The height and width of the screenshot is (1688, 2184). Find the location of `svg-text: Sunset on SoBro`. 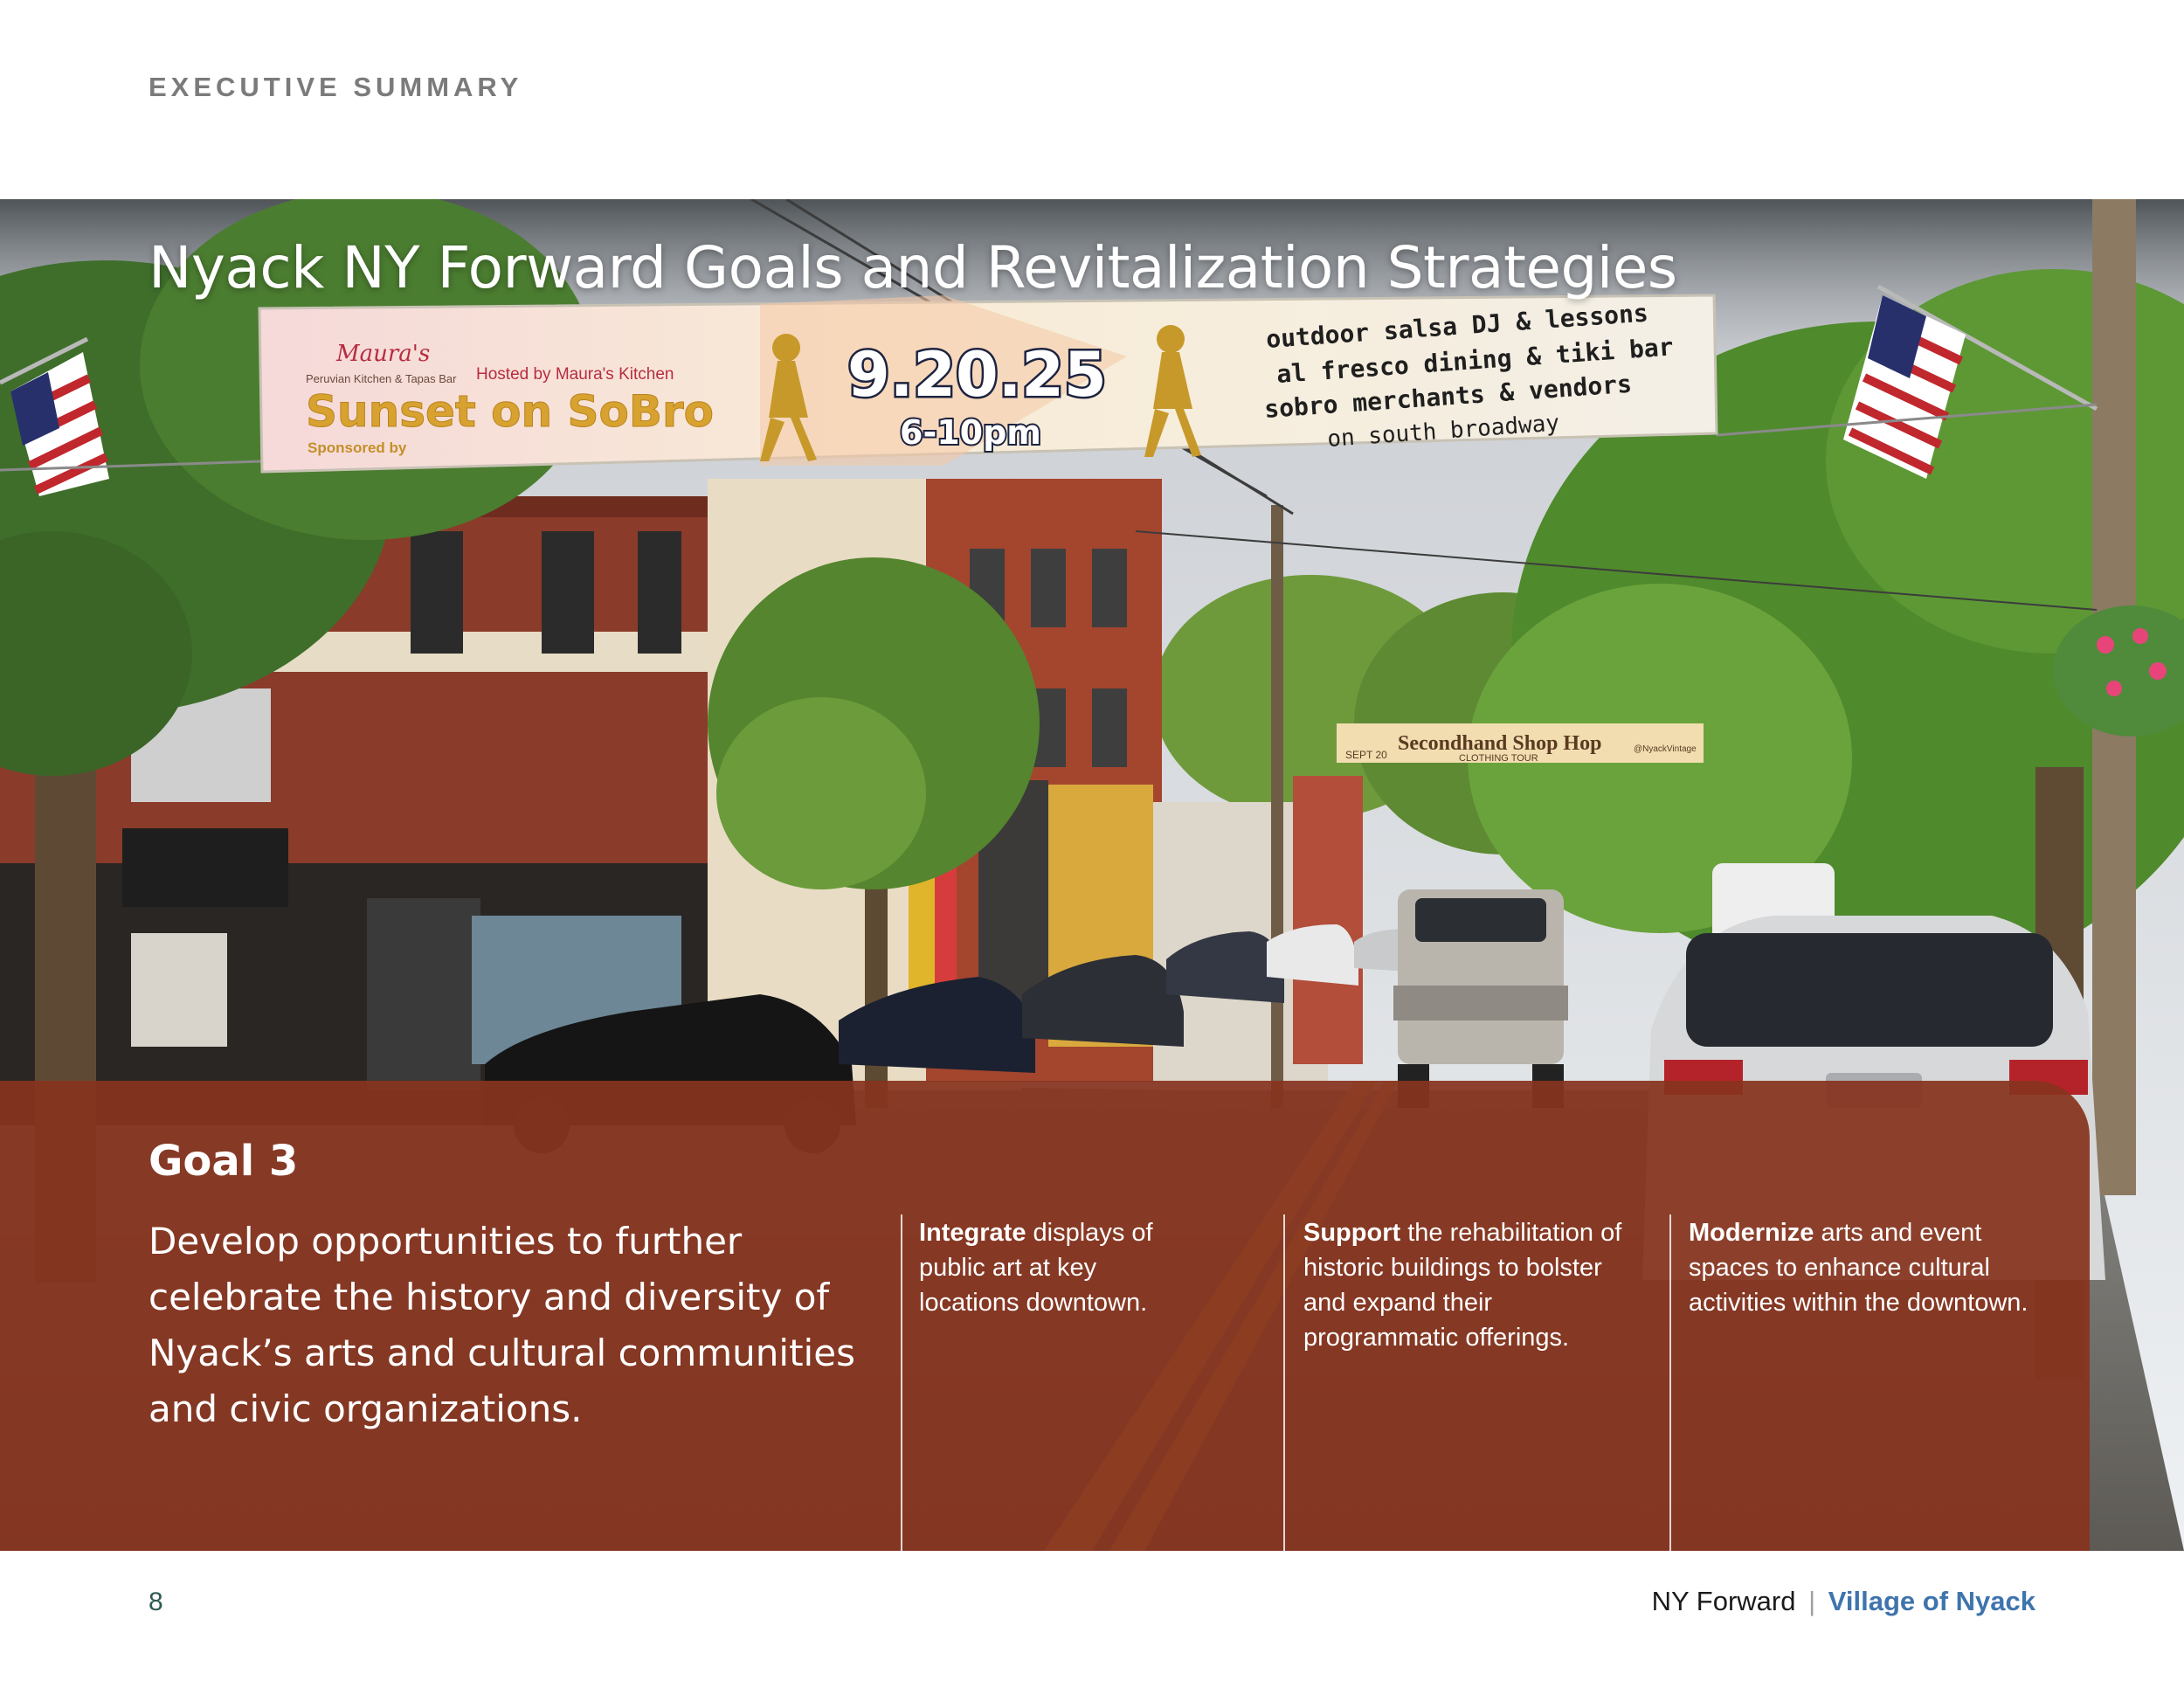

svg-text: Sunset on SoBro is located at coordinates (510, 411).